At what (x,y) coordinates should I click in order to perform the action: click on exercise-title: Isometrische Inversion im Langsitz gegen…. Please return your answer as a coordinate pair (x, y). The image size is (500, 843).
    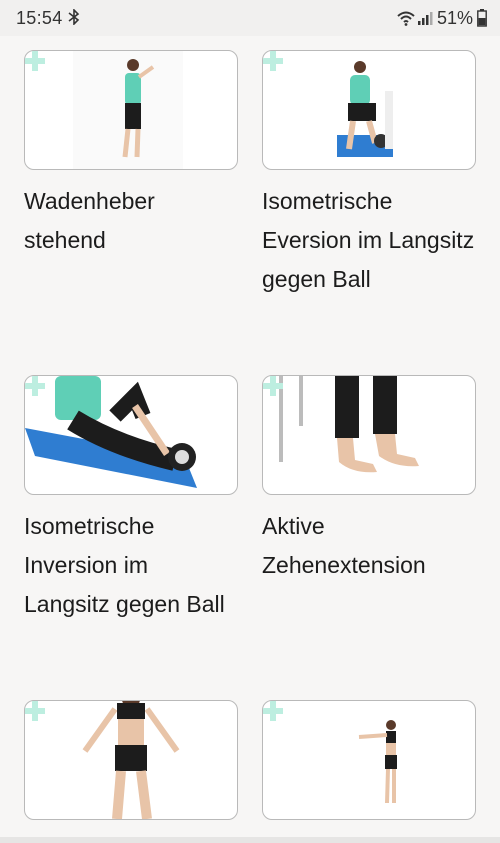
    Looking at the image, I should click on (124, 565).